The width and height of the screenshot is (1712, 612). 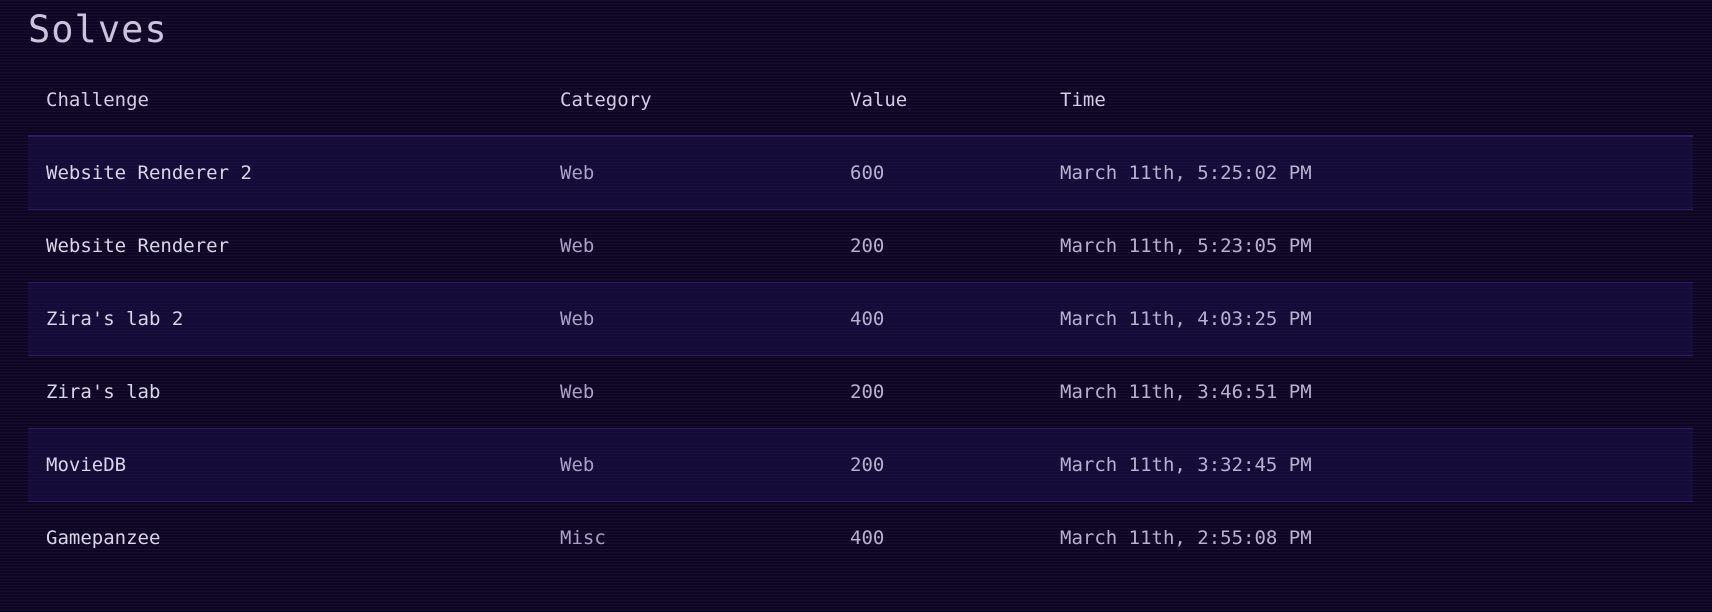 I want to click on column-header-time: Time, so click(x=1376, y=100).